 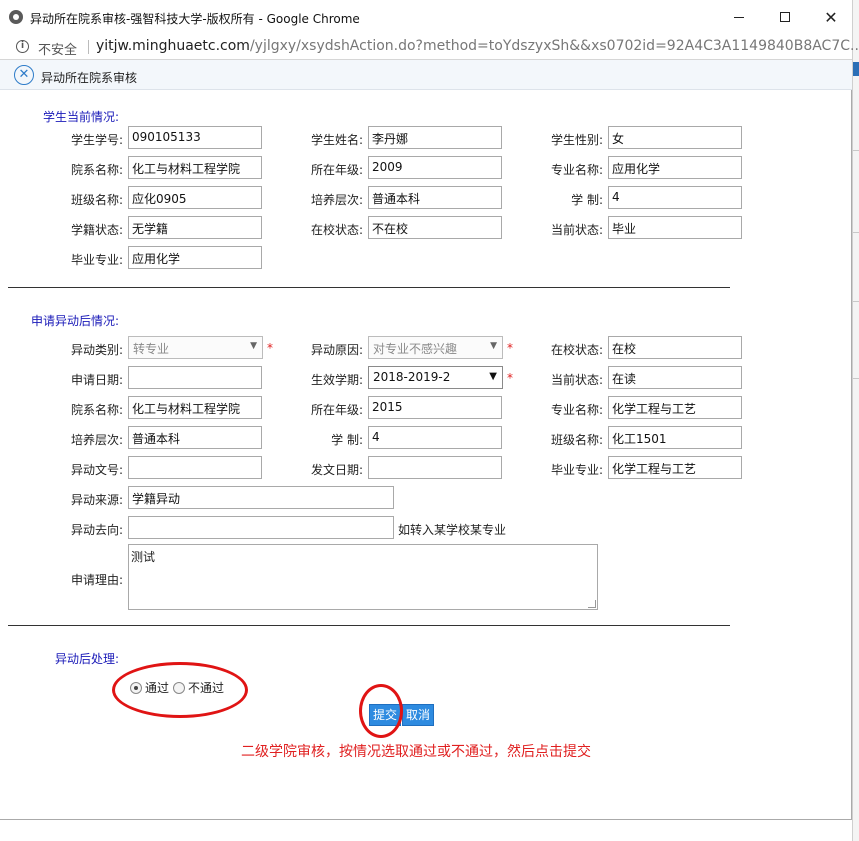 I want to click on apply-date-label: 申请日期:, so click(x=96, y=380).